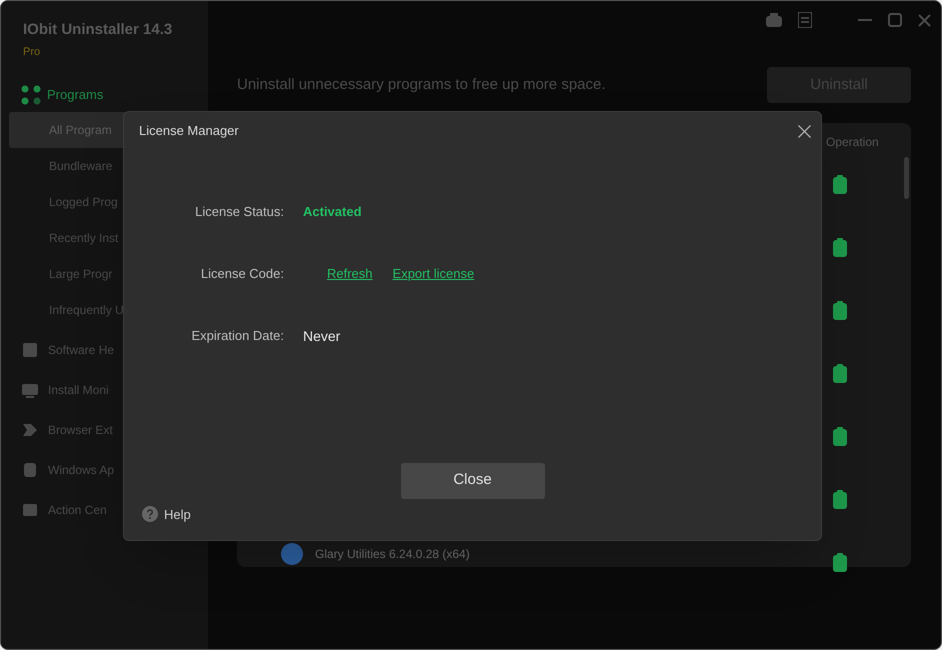 The image size is (942, 650). I want to click on status-value: Activated, so click(332, 212).